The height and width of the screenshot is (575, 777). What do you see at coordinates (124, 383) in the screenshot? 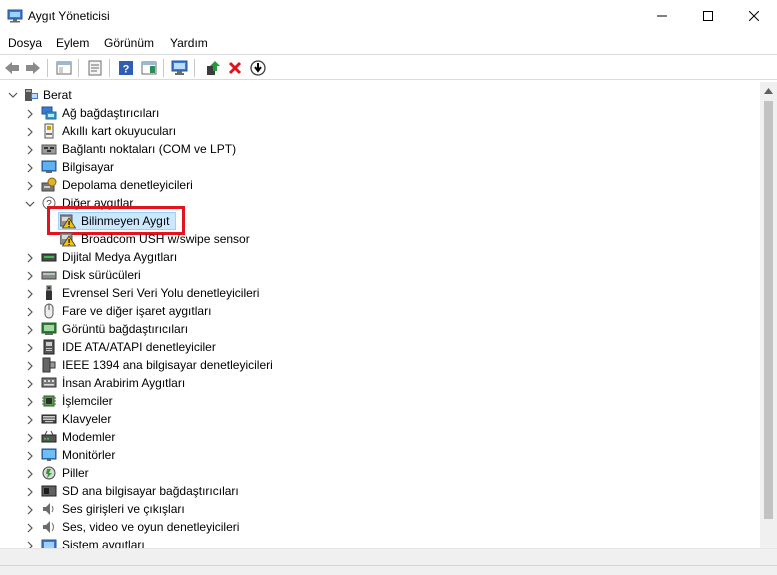
I see `tree-category-label: İnsan Arabirim Aygıtları` at bounding box center [124, 383].